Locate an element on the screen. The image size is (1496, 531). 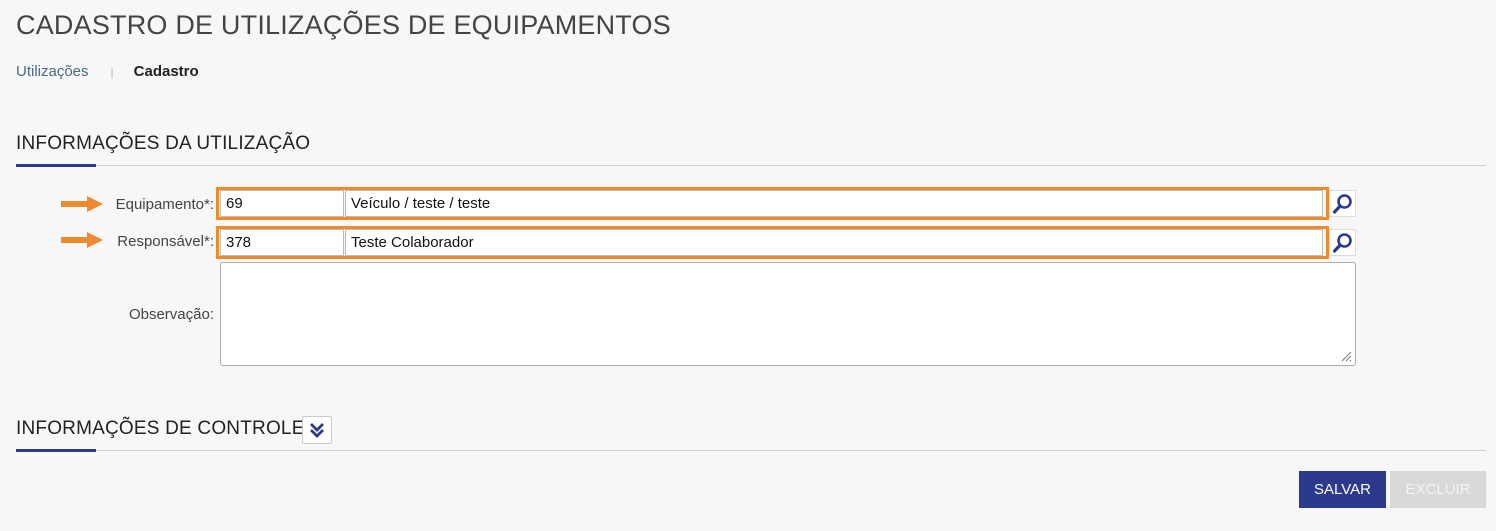
section-header-control: INFORMAÇÕES DE CONTROLE is located at coordinates (751, 434).